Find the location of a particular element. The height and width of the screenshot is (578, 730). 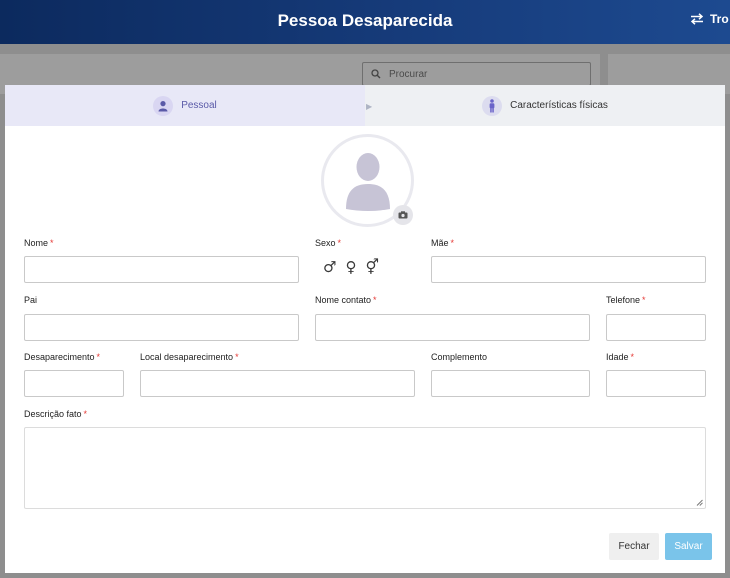

camera-button is located at coordinates (403, 215).